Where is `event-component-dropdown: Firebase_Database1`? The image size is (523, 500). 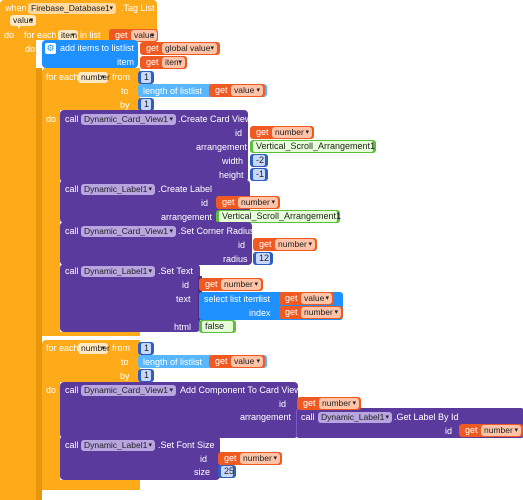
event-component-dropdown: Firebase_Database1 is located at coordinates (72, 8).